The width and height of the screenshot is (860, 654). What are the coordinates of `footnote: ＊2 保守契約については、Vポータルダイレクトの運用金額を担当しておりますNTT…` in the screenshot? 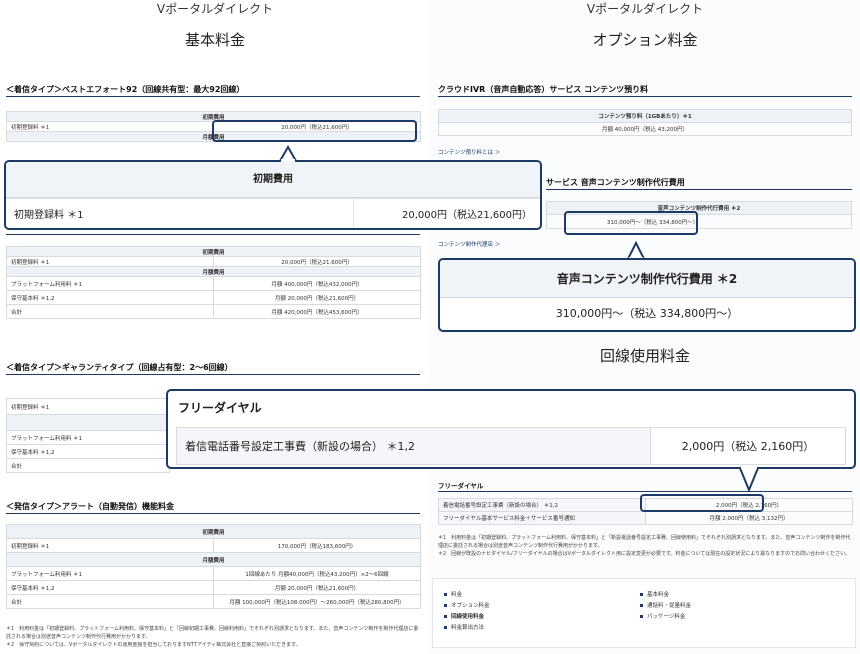 It's located at (153, 645).